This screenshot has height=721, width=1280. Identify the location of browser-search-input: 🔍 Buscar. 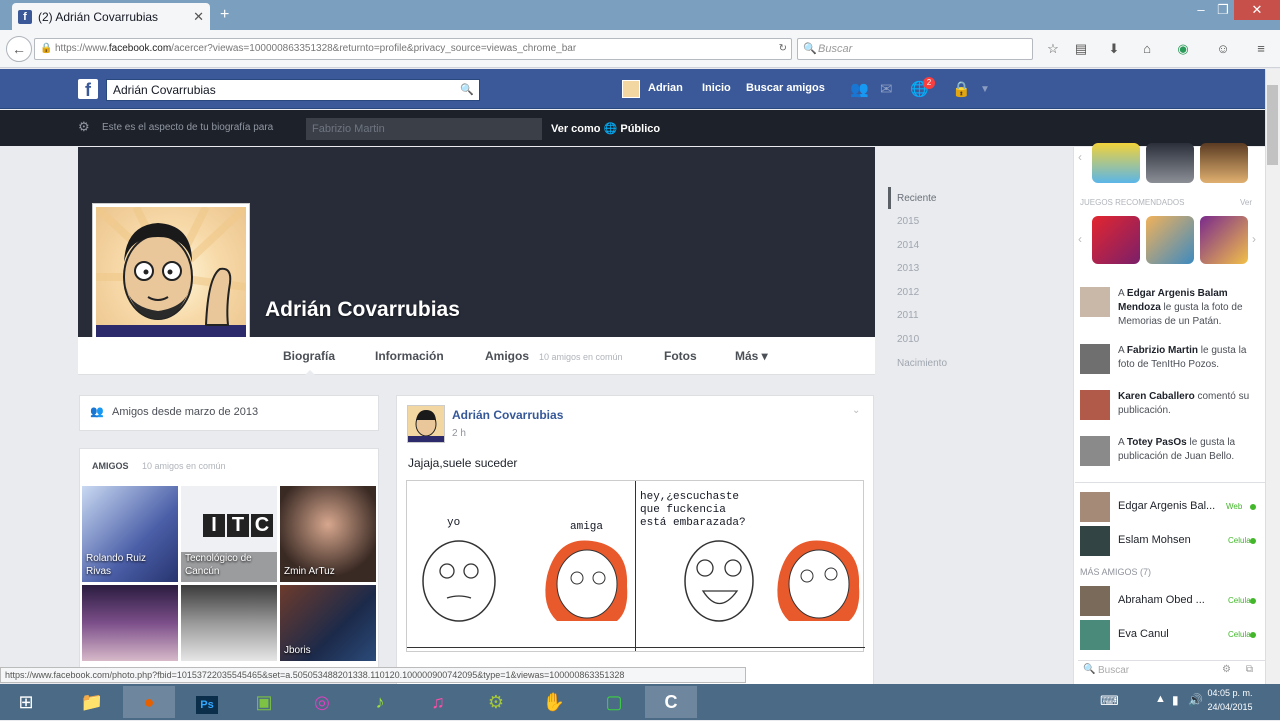
(915, 49).